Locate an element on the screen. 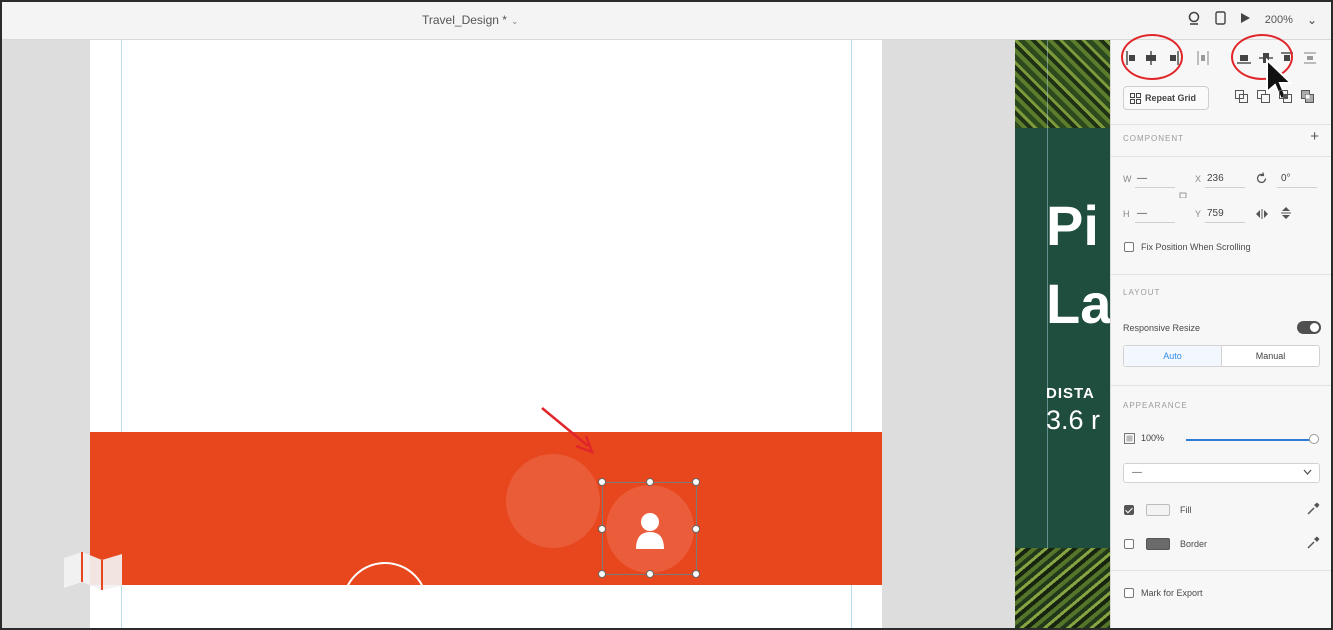 This screenshot has height=630, width=1333. top-toolbar: 200% ⌄ is located at coordinates (1252, 19).